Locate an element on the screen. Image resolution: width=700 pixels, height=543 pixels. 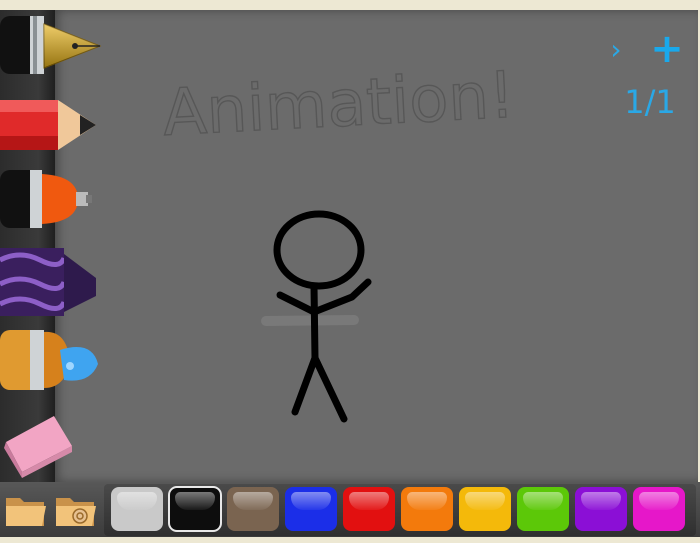
color-swatch-black is located at coordinates (195, 509).